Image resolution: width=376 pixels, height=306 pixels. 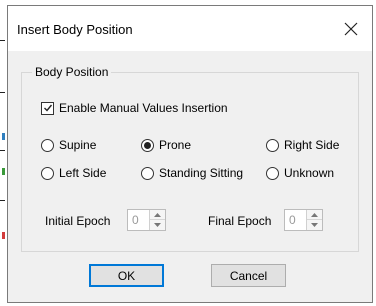 I want to click on radio-standing-sitting: Standing Sitting, so click(x=192, y=173).